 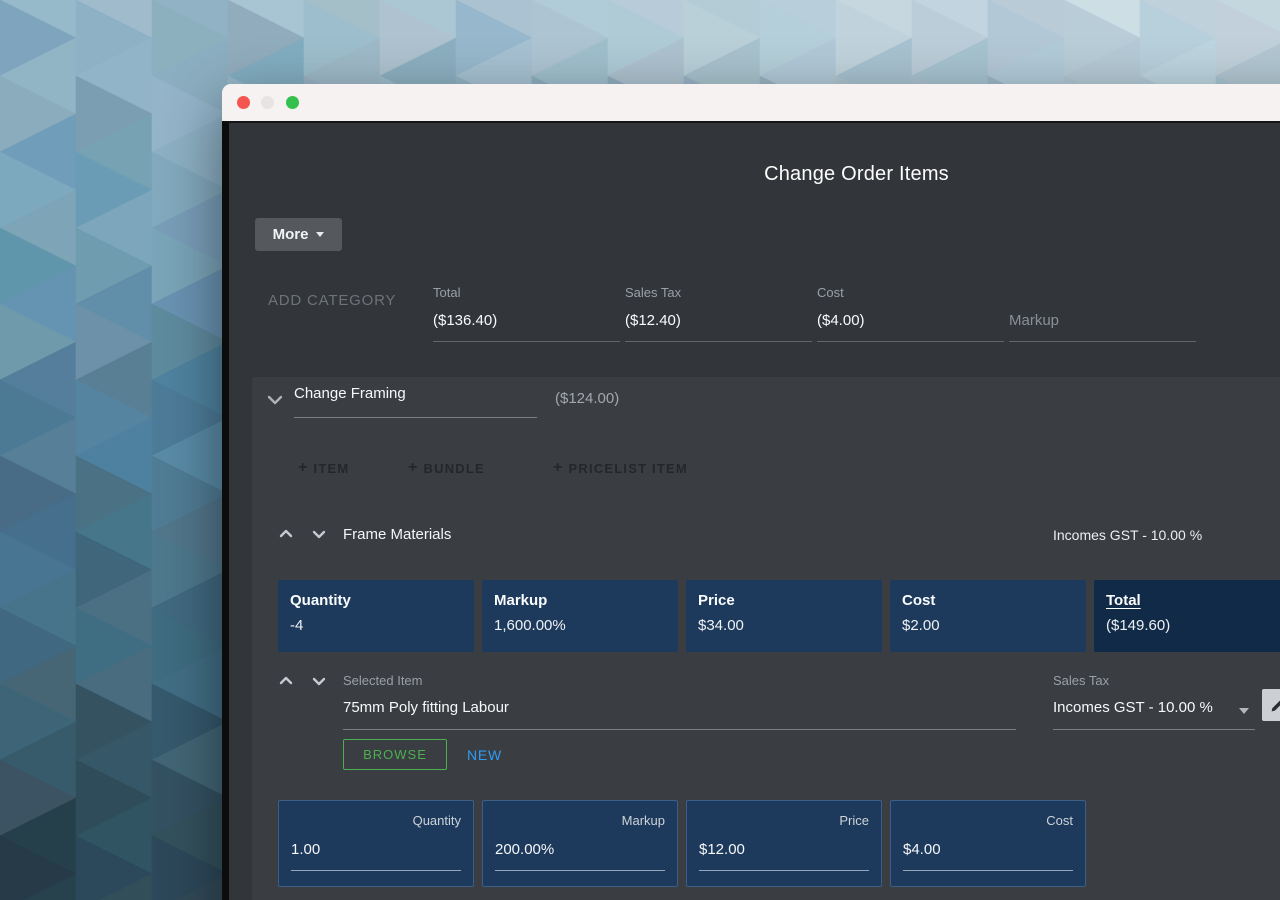 I want to click on field-value: 1.00, so click(x=306, y=849).